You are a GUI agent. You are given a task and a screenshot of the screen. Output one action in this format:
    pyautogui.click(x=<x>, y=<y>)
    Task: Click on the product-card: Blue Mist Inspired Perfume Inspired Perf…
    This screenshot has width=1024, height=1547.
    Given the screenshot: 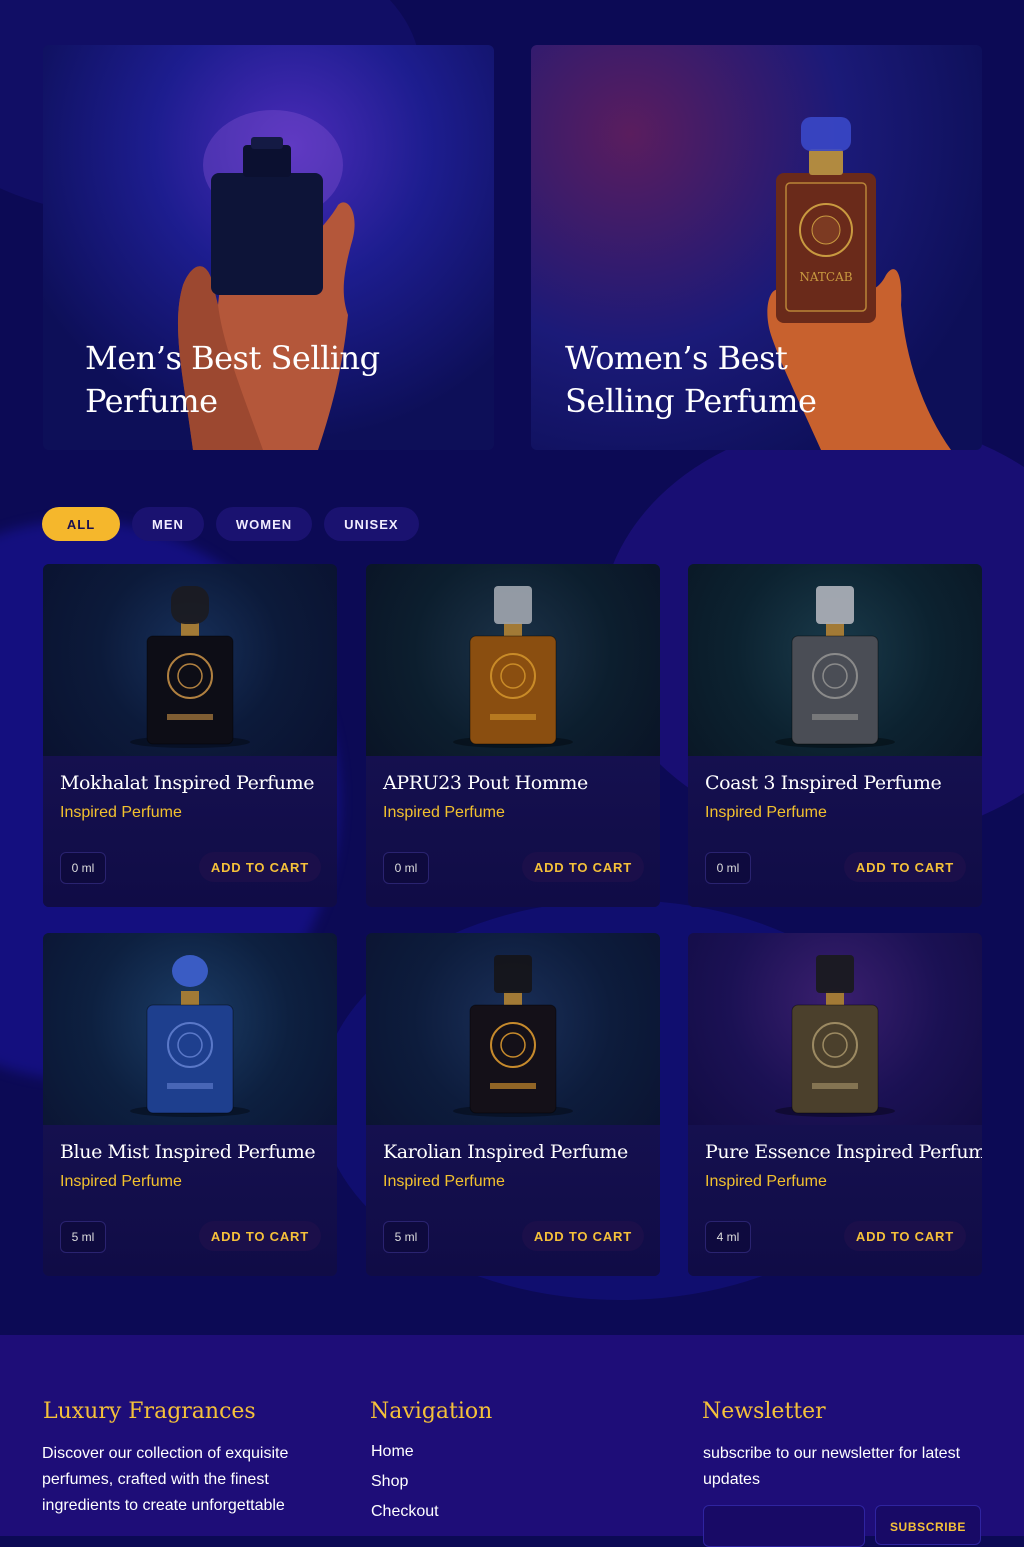 What is the action you would take?
    pyautogui.click(x=190, y=1104)
    